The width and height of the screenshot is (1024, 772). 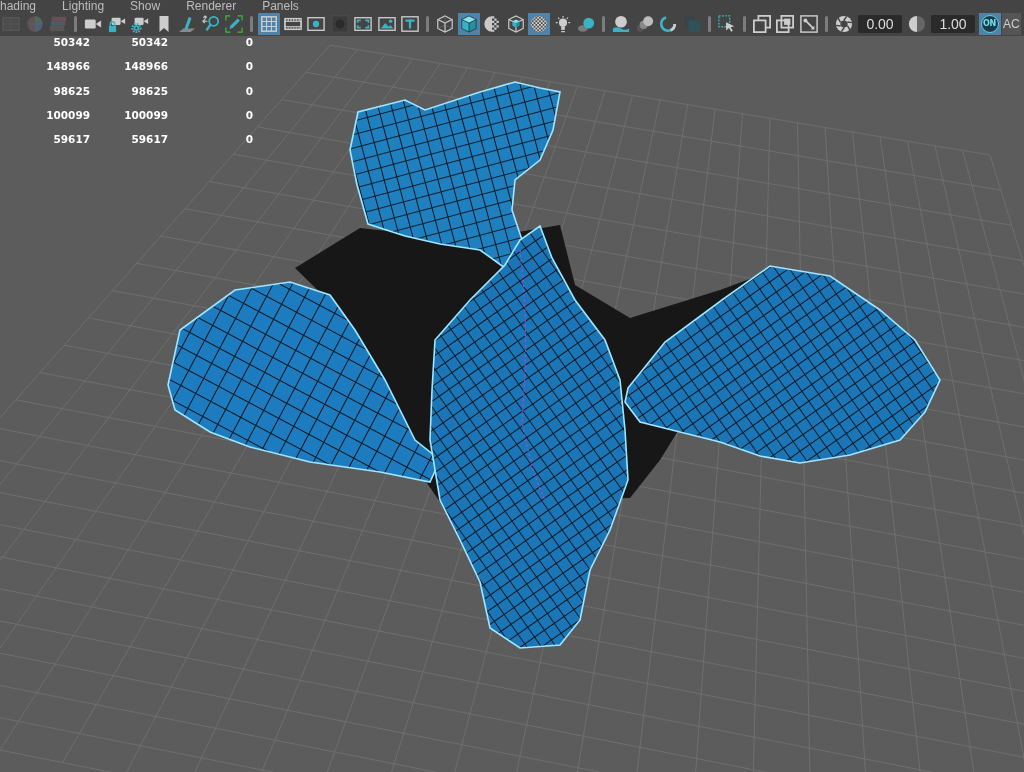 I want to click on grid-button, so click(x=269, y=24).